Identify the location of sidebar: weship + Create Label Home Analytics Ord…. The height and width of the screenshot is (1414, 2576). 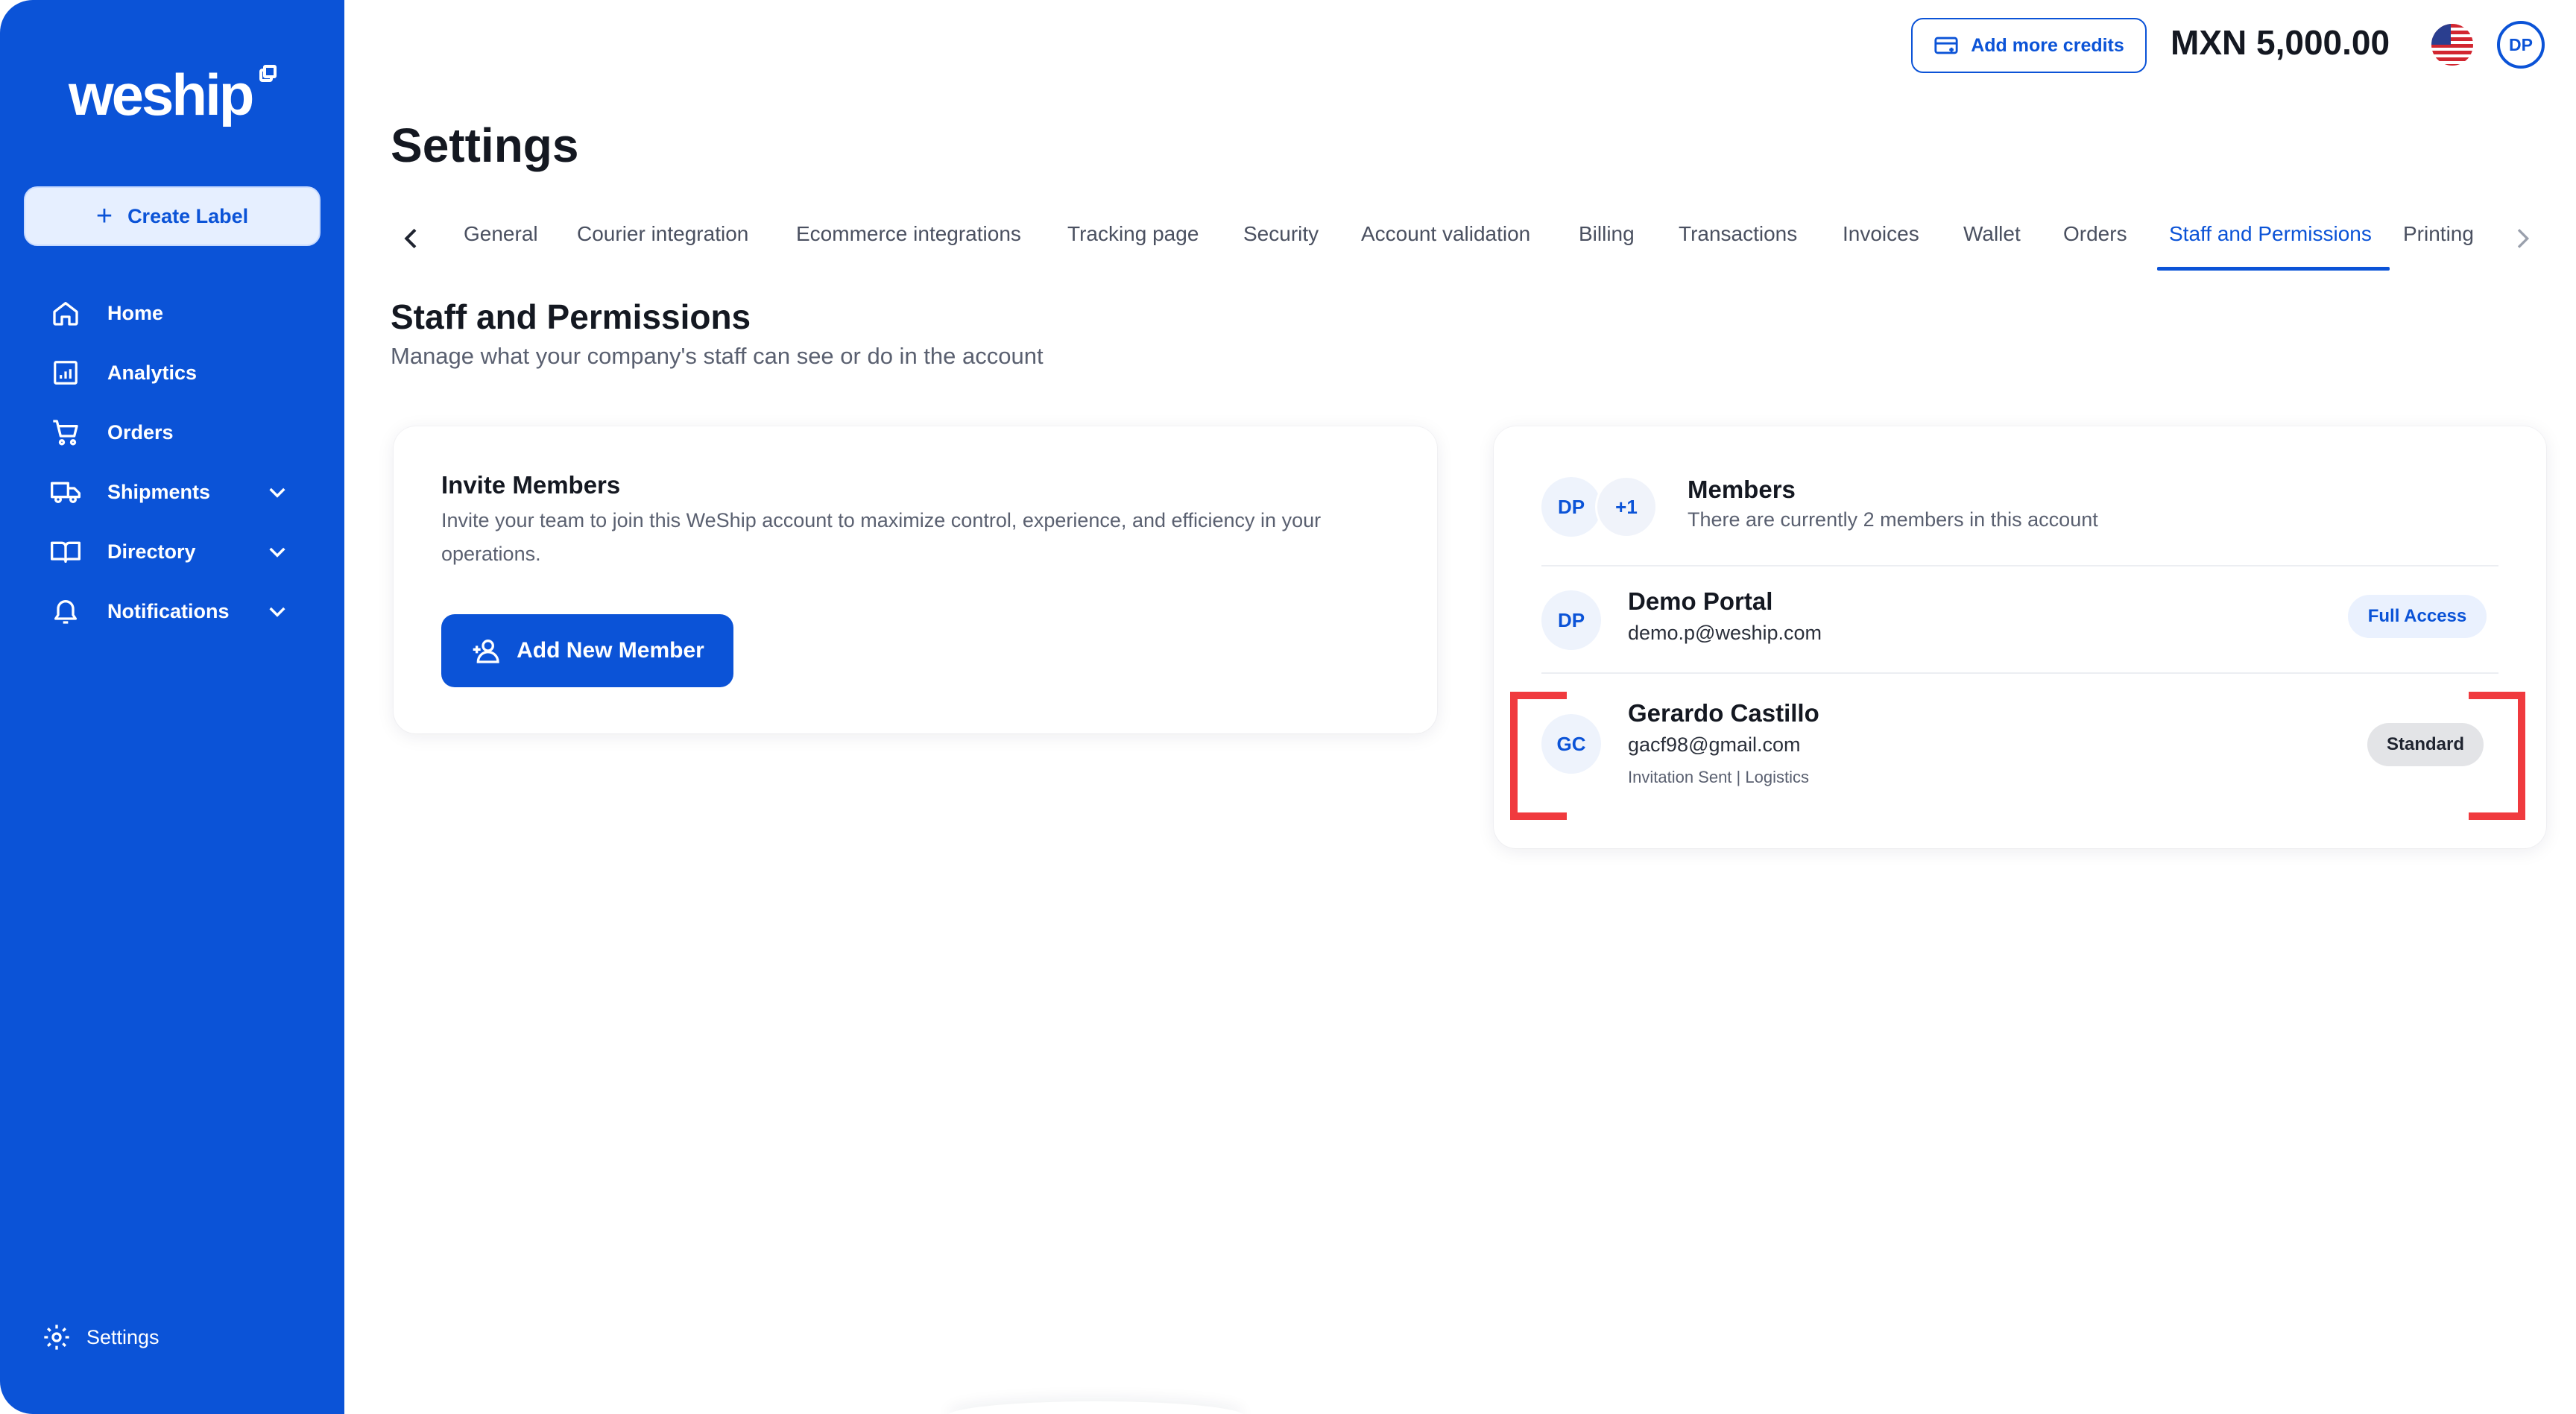
(172, 707).